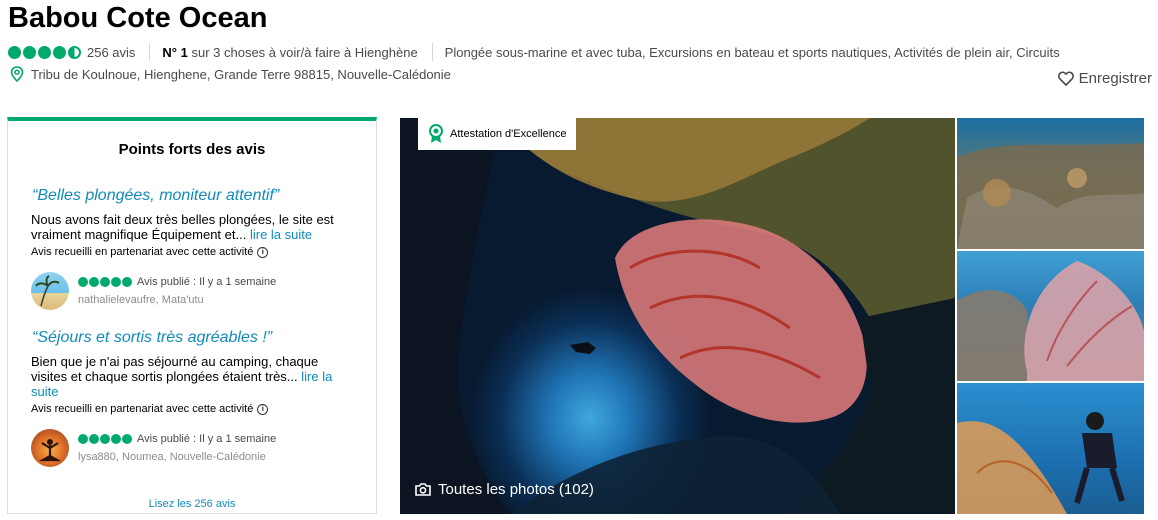 This screenshot has width=1158, height=520. What do you see at coordinates (155, 196) in the screenshot?
I see `review-title-link: “Belles plongées, moniteur attentif”` at bounding box center [155, 196].